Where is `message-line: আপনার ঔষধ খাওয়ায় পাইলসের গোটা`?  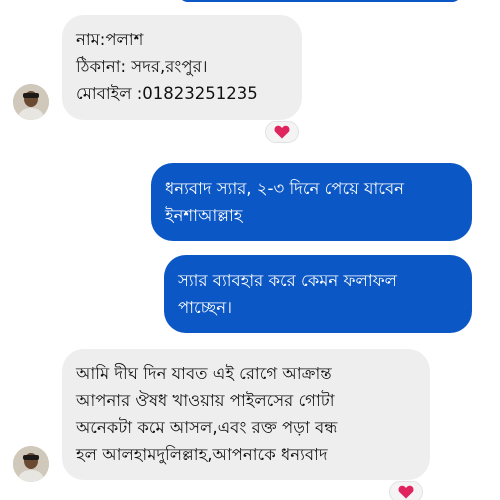
message-line: আপনার ঔষধ খাওয়ায় পাইলসের গোটা is located at coordinates (205, 400).